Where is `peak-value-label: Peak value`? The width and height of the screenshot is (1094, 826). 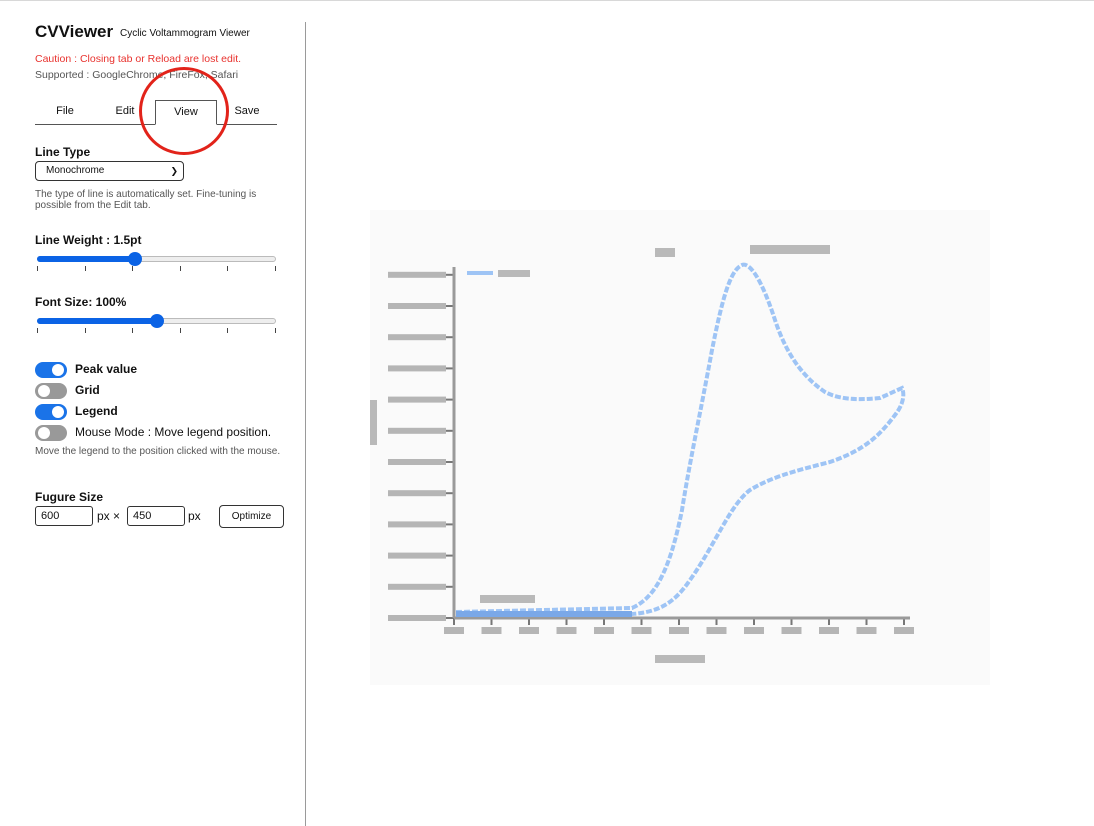
peak-value-label: Peak value is located at coordinates (106, 369).